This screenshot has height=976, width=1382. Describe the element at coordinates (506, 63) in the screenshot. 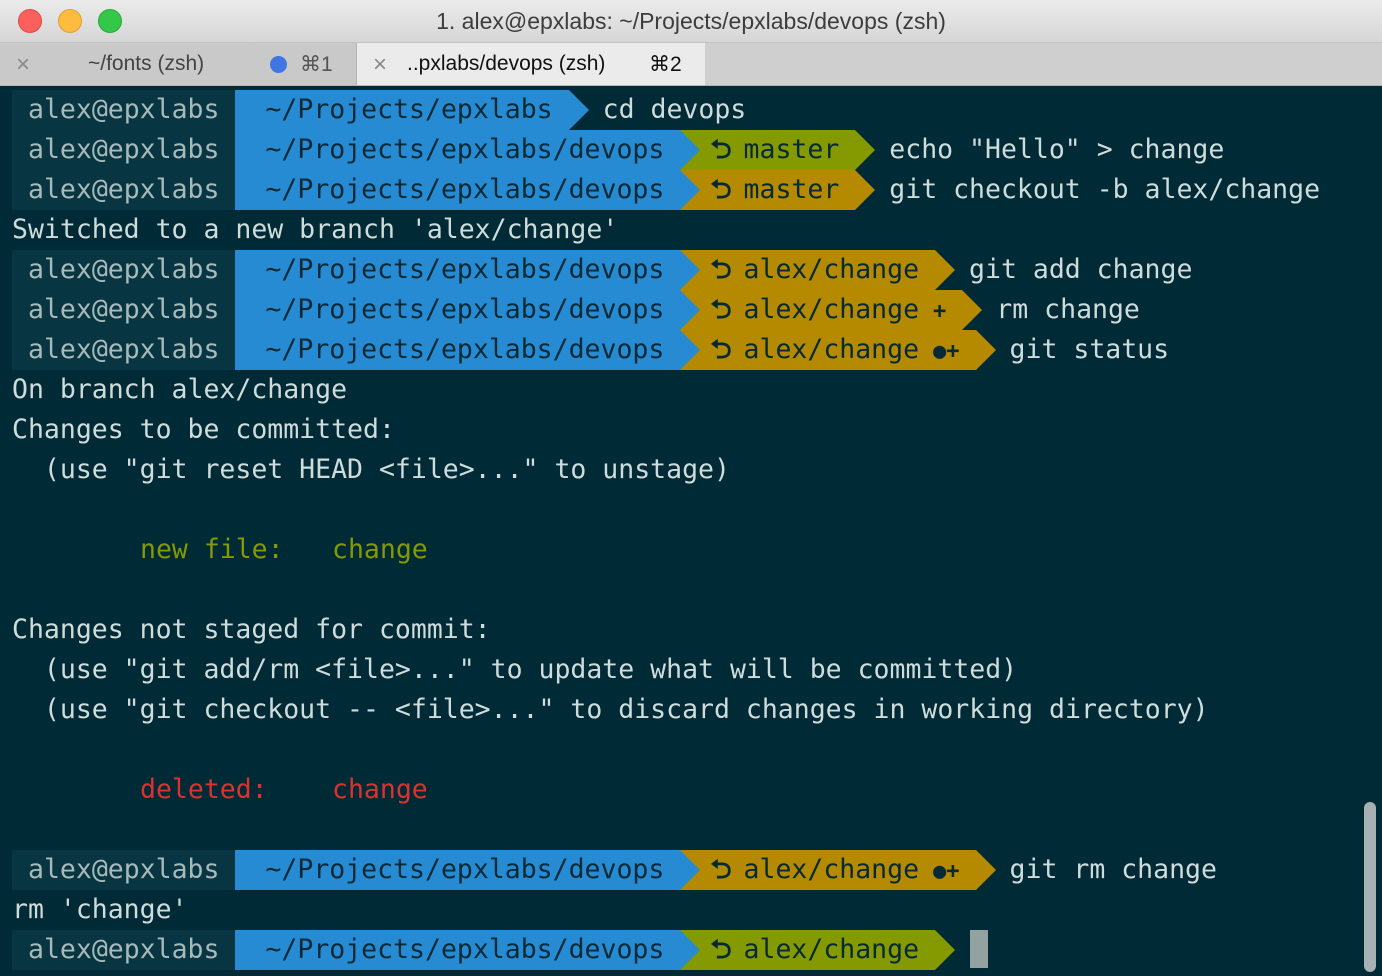

I see `tab-label: ..pxlabs/devops (zsh)` at that location.